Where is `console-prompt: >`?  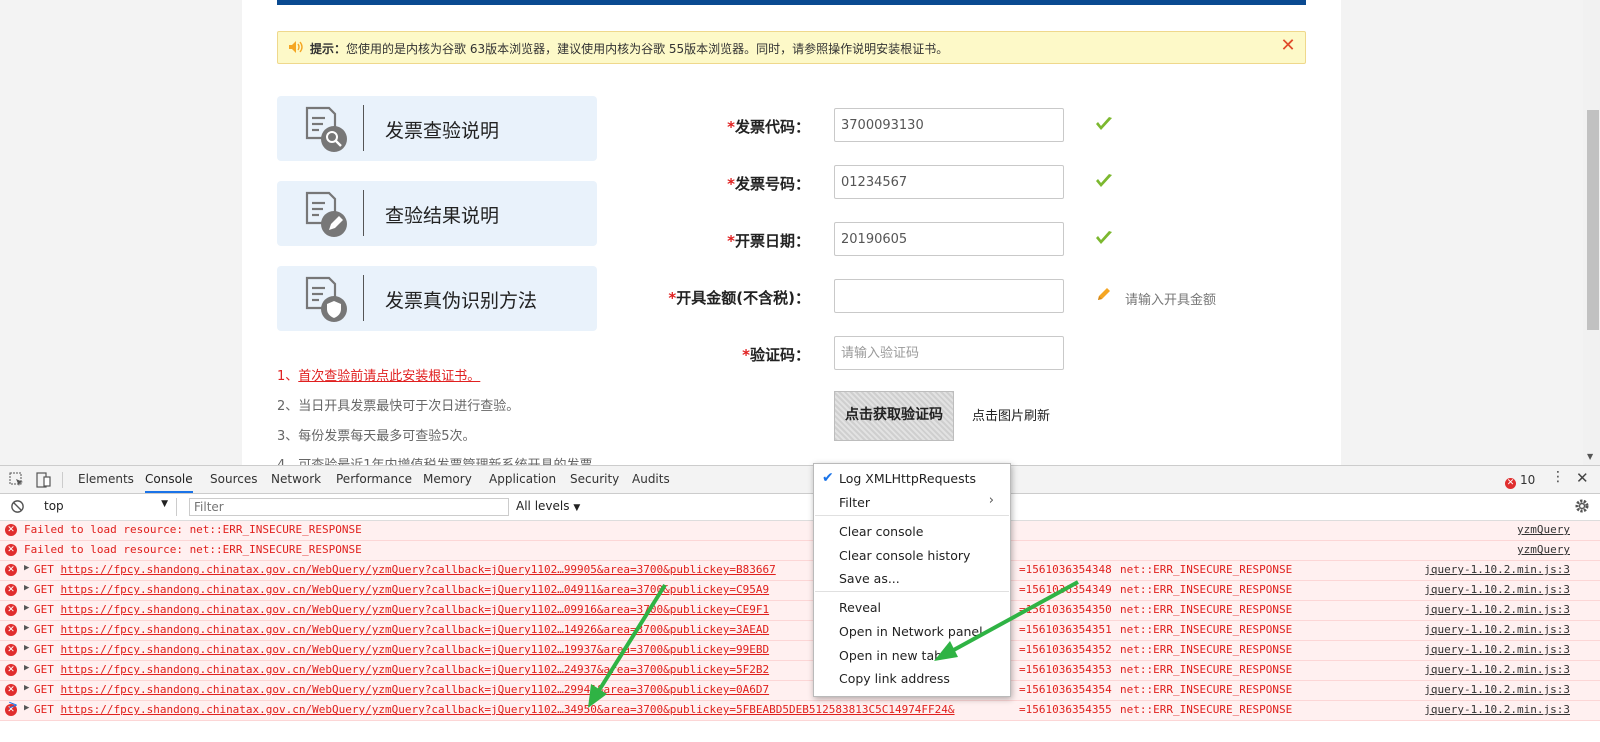 console-prompt: > is located at coordinates (13, 705).